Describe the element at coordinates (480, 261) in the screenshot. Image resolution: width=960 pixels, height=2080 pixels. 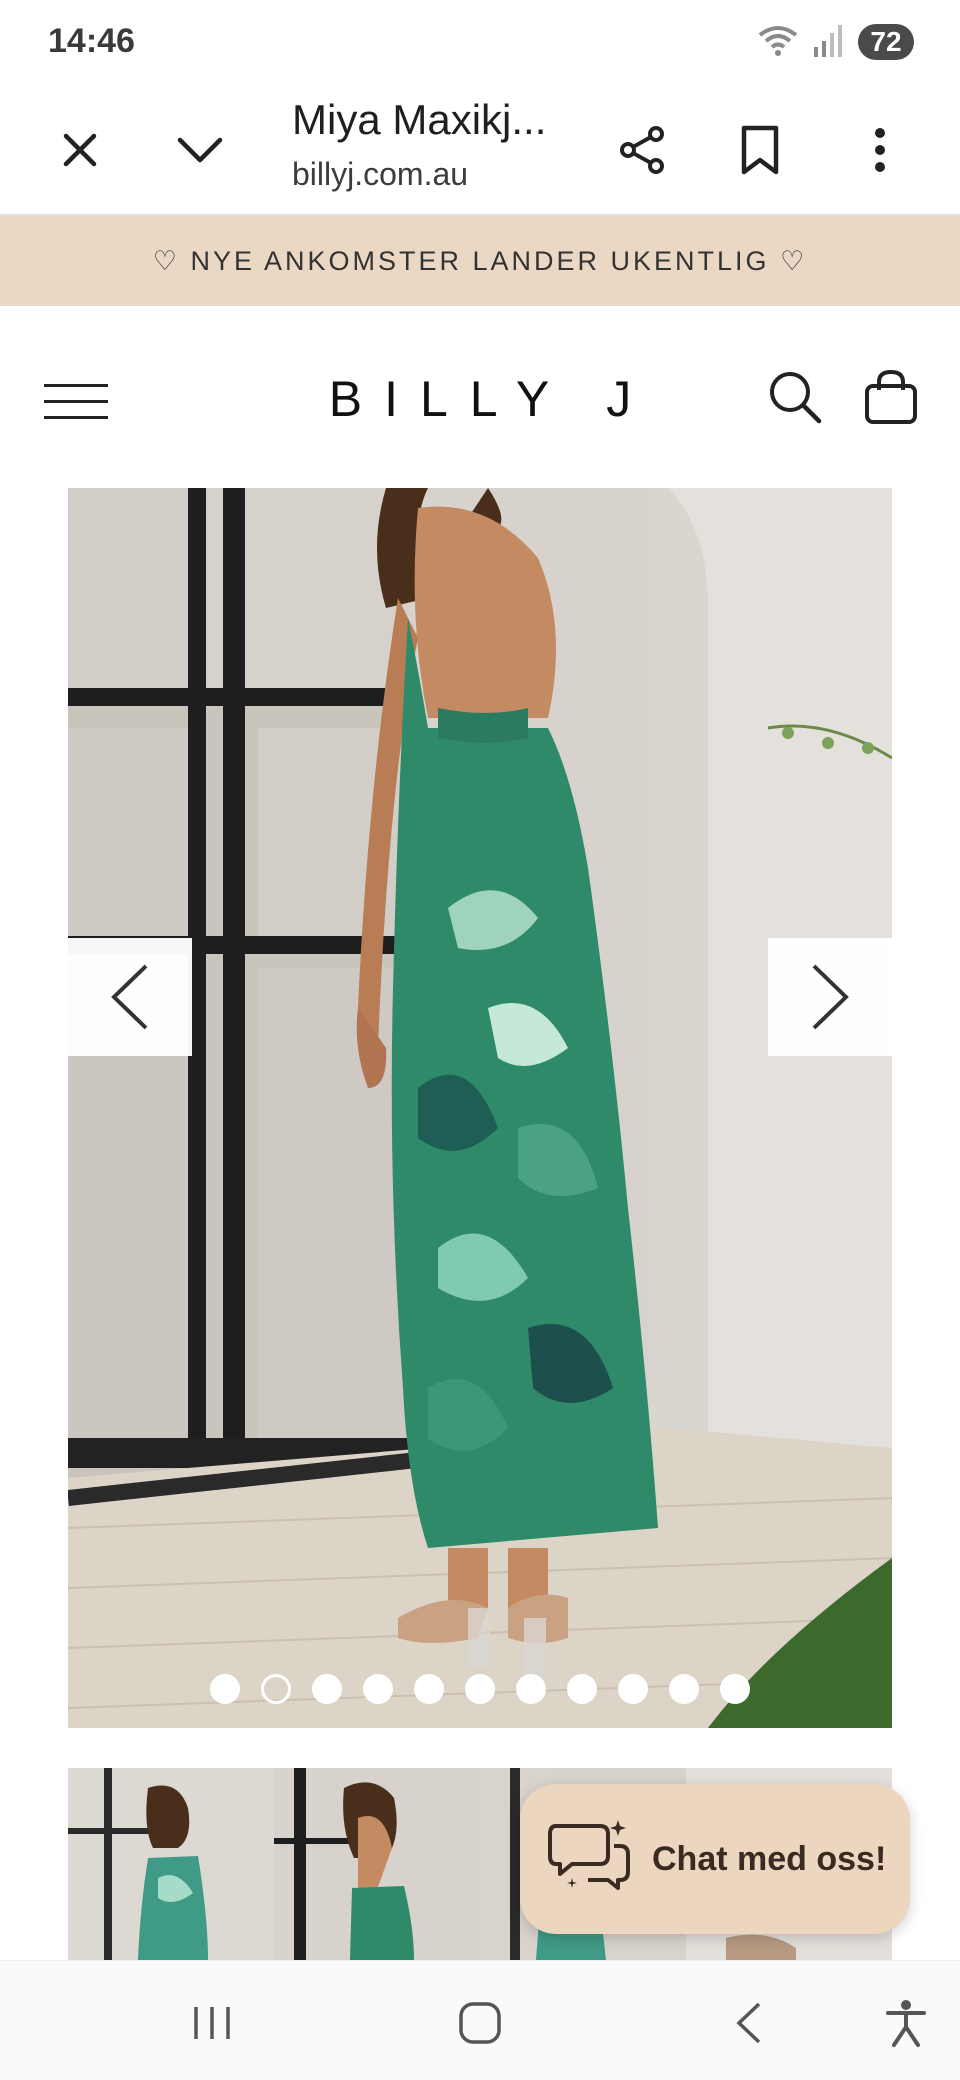
I see `announcement-banner: ♡ NYE ANKOMSTER LANDER UKENTLIG ♡` at that location.